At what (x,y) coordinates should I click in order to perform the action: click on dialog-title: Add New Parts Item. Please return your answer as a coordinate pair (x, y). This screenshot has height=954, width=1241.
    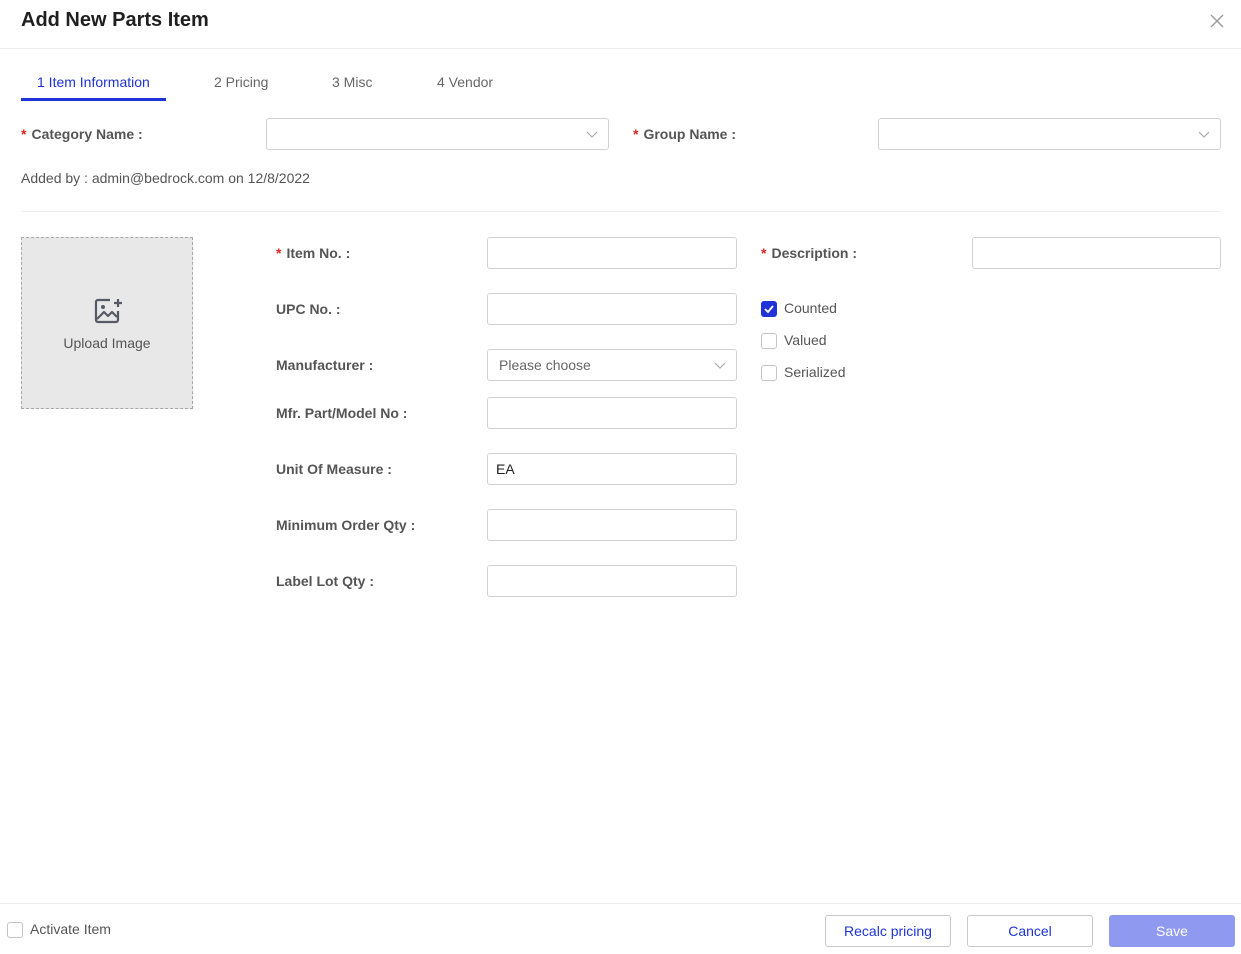
    Looking at the image, I should click on (115, 20).